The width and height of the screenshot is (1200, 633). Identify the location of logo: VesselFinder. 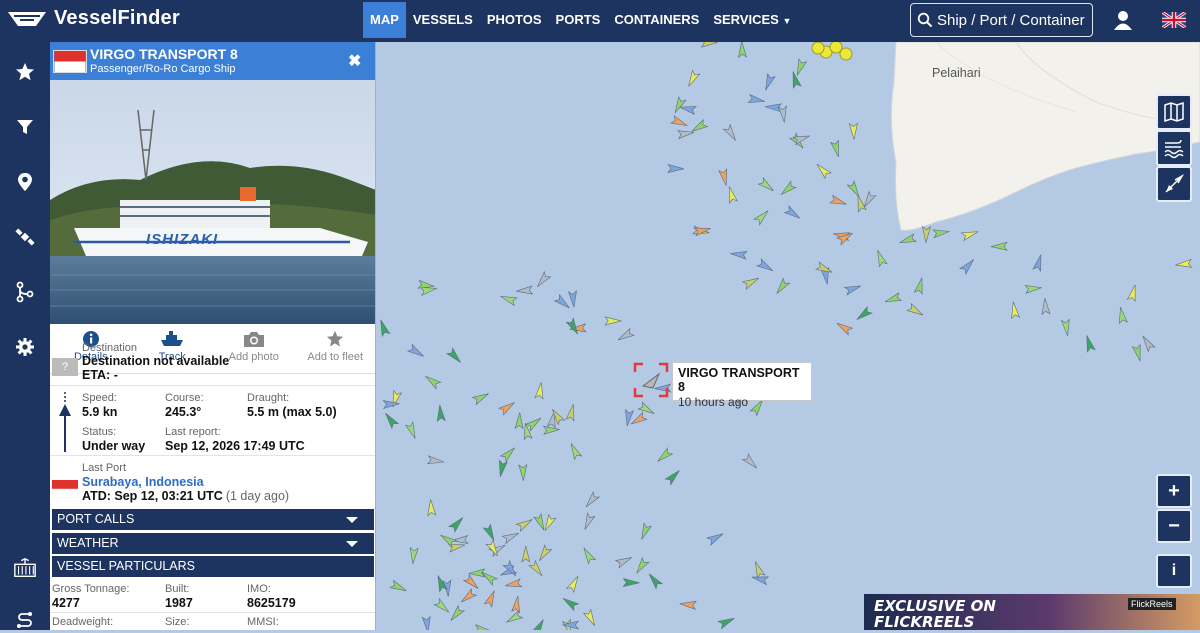
(93, 18).